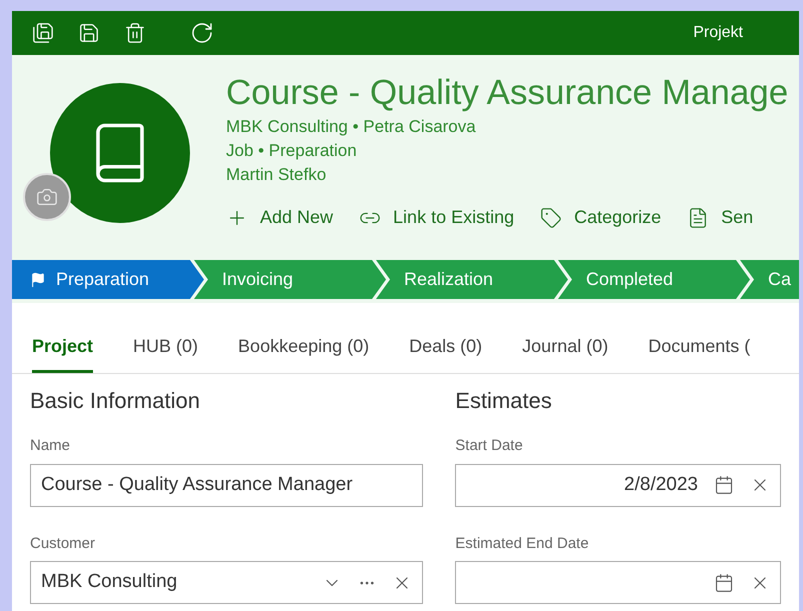  Describe the element at coordinates (445, 353) in the screenshot. I see `tab: Deals (0)` at that location.